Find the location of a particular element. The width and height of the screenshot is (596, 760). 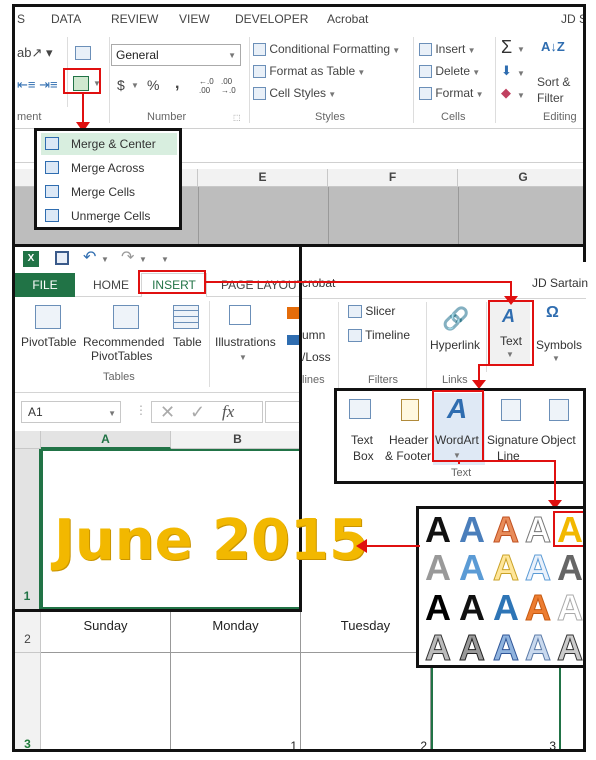

column-header-a: A is located at coordinates (106, 440).